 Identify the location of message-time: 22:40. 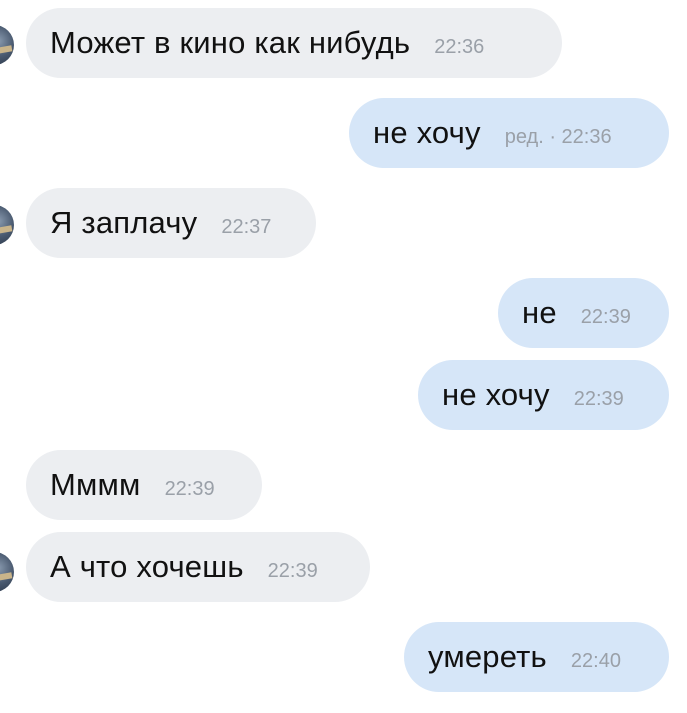
(595, 660).